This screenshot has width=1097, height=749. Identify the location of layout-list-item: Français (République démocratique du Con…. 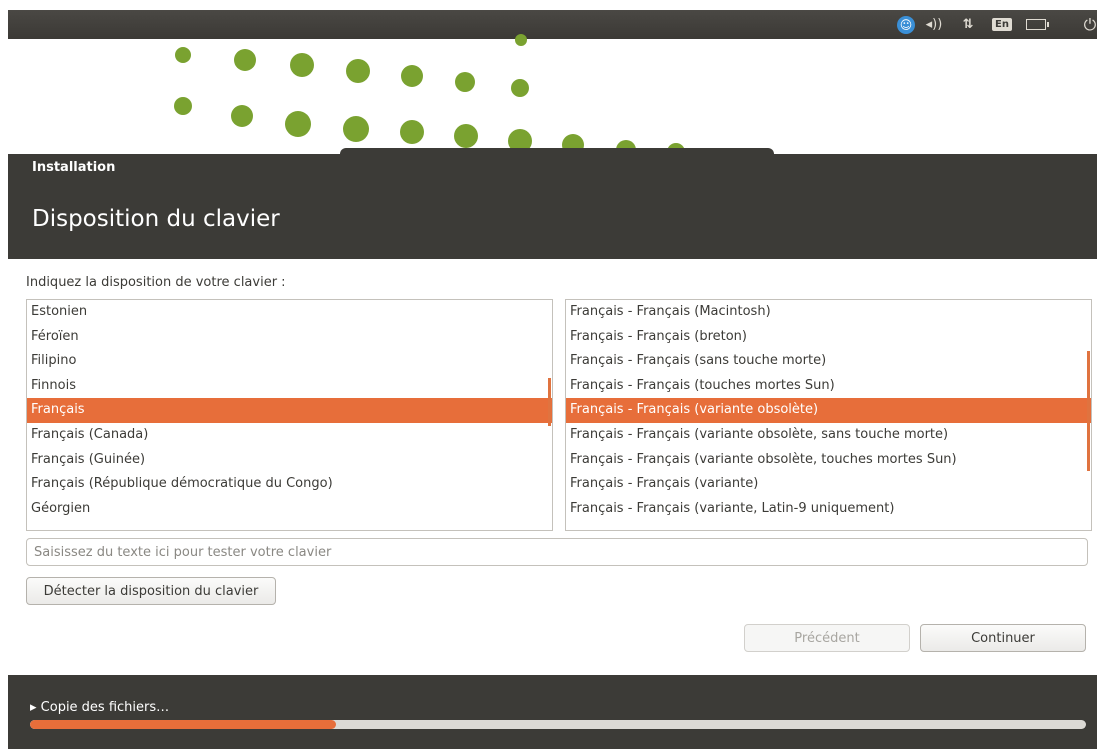
(289, 484).